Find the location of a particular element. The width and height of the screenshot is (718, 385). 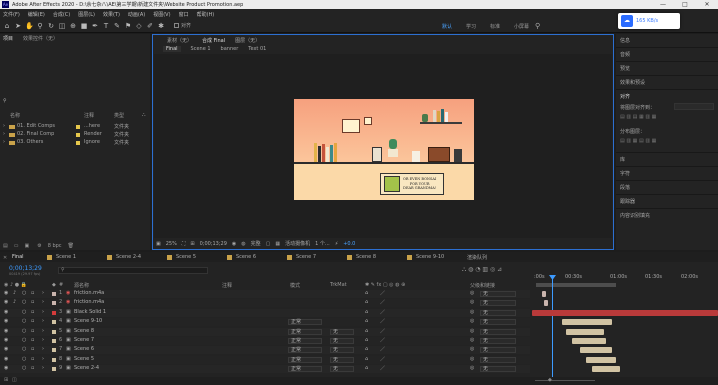

workspace-default: 默认 is located at coordinates (447, 26).